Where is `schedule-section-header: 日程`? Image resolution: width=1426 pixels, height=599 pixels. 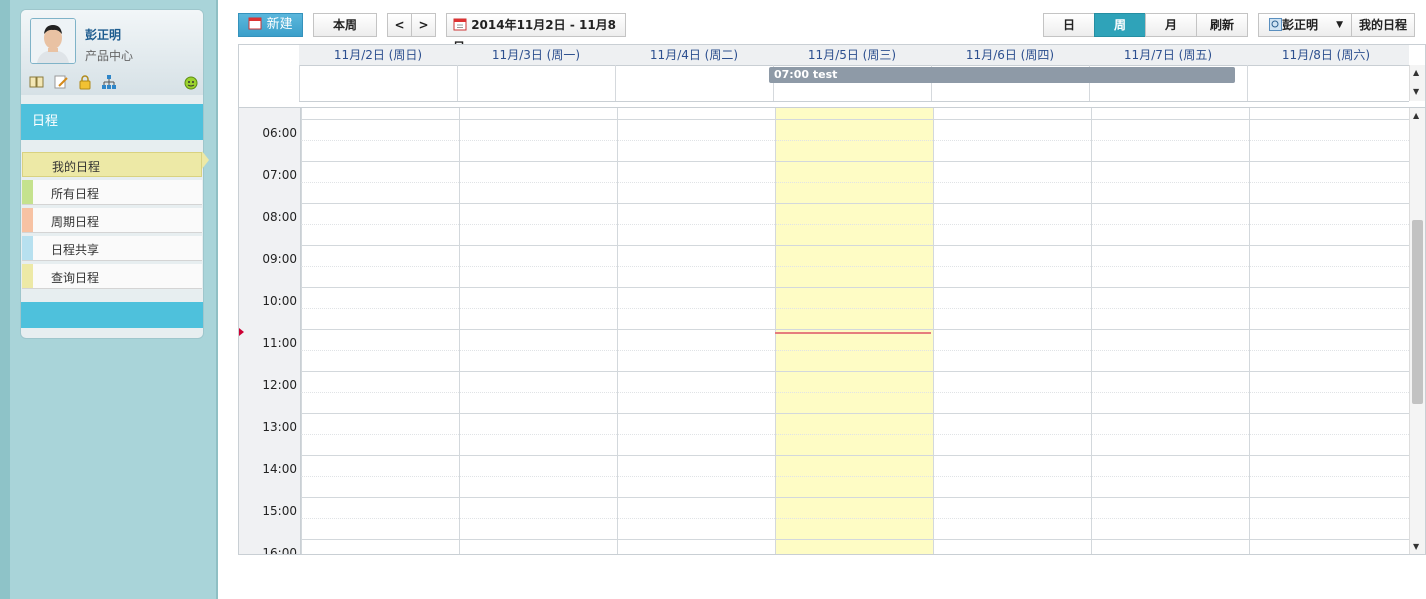 schedule-section-header: 日程 is located at coordinates (112, 122).